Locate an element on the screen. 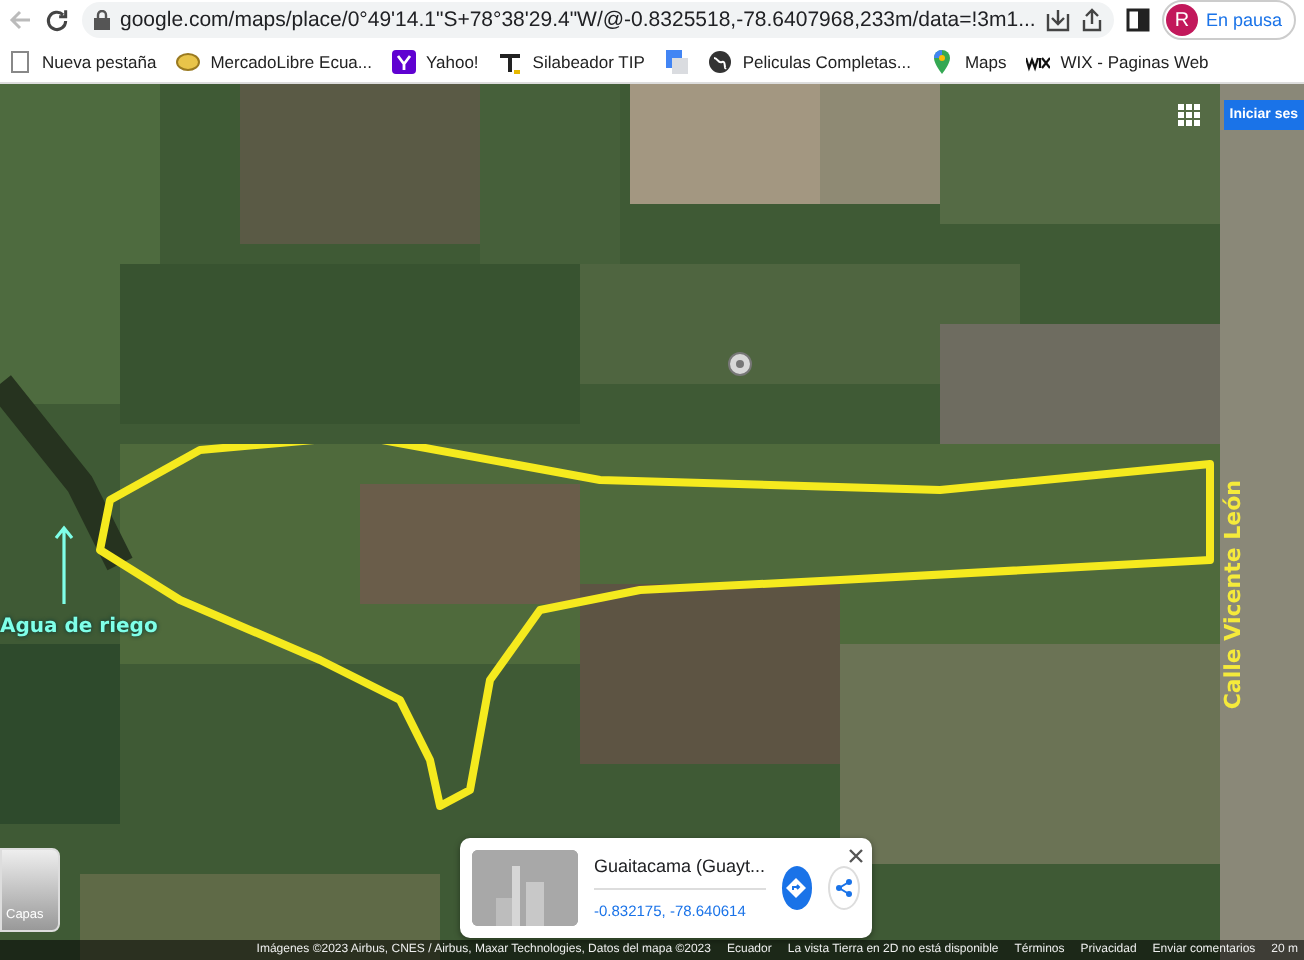 The height and width of the screenshot is (960, 1304). share-button is located at coordinates (843, 888).